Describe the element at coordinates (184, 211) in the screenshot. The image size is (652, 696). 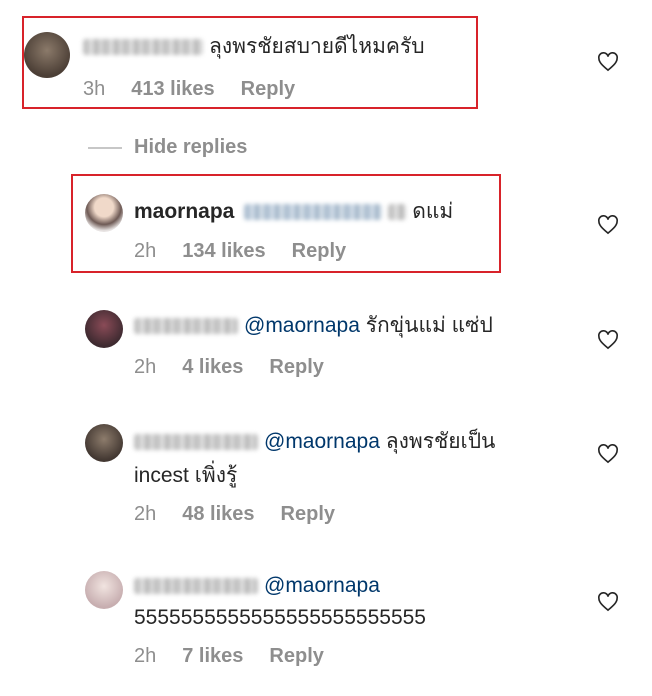
I see `username: maornapa` at that location.